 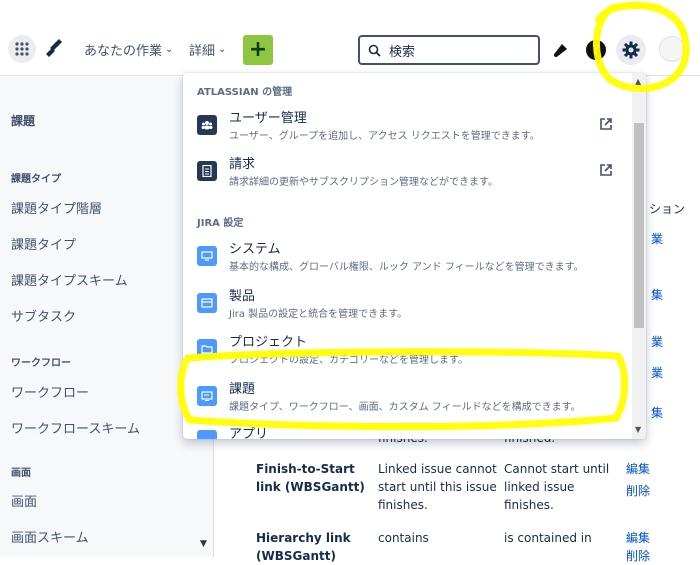 What do you see at coordinates (318, 314) in the screenshot?
I see `menu-item-description: Jira 製品の設定と統合を管理できます。` at bounding box center [318, 314].